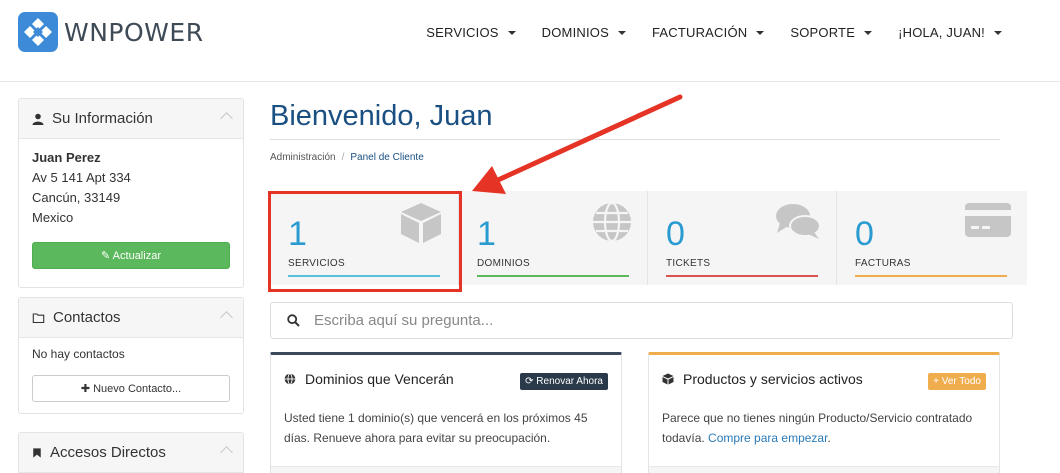 The width and height of the screenshot is (1060, 473). What do you see at coordinates (773, 379) in the screenshot?
I see `active-products-title: Productos y servicios activos` at bounding box center [773, 379].